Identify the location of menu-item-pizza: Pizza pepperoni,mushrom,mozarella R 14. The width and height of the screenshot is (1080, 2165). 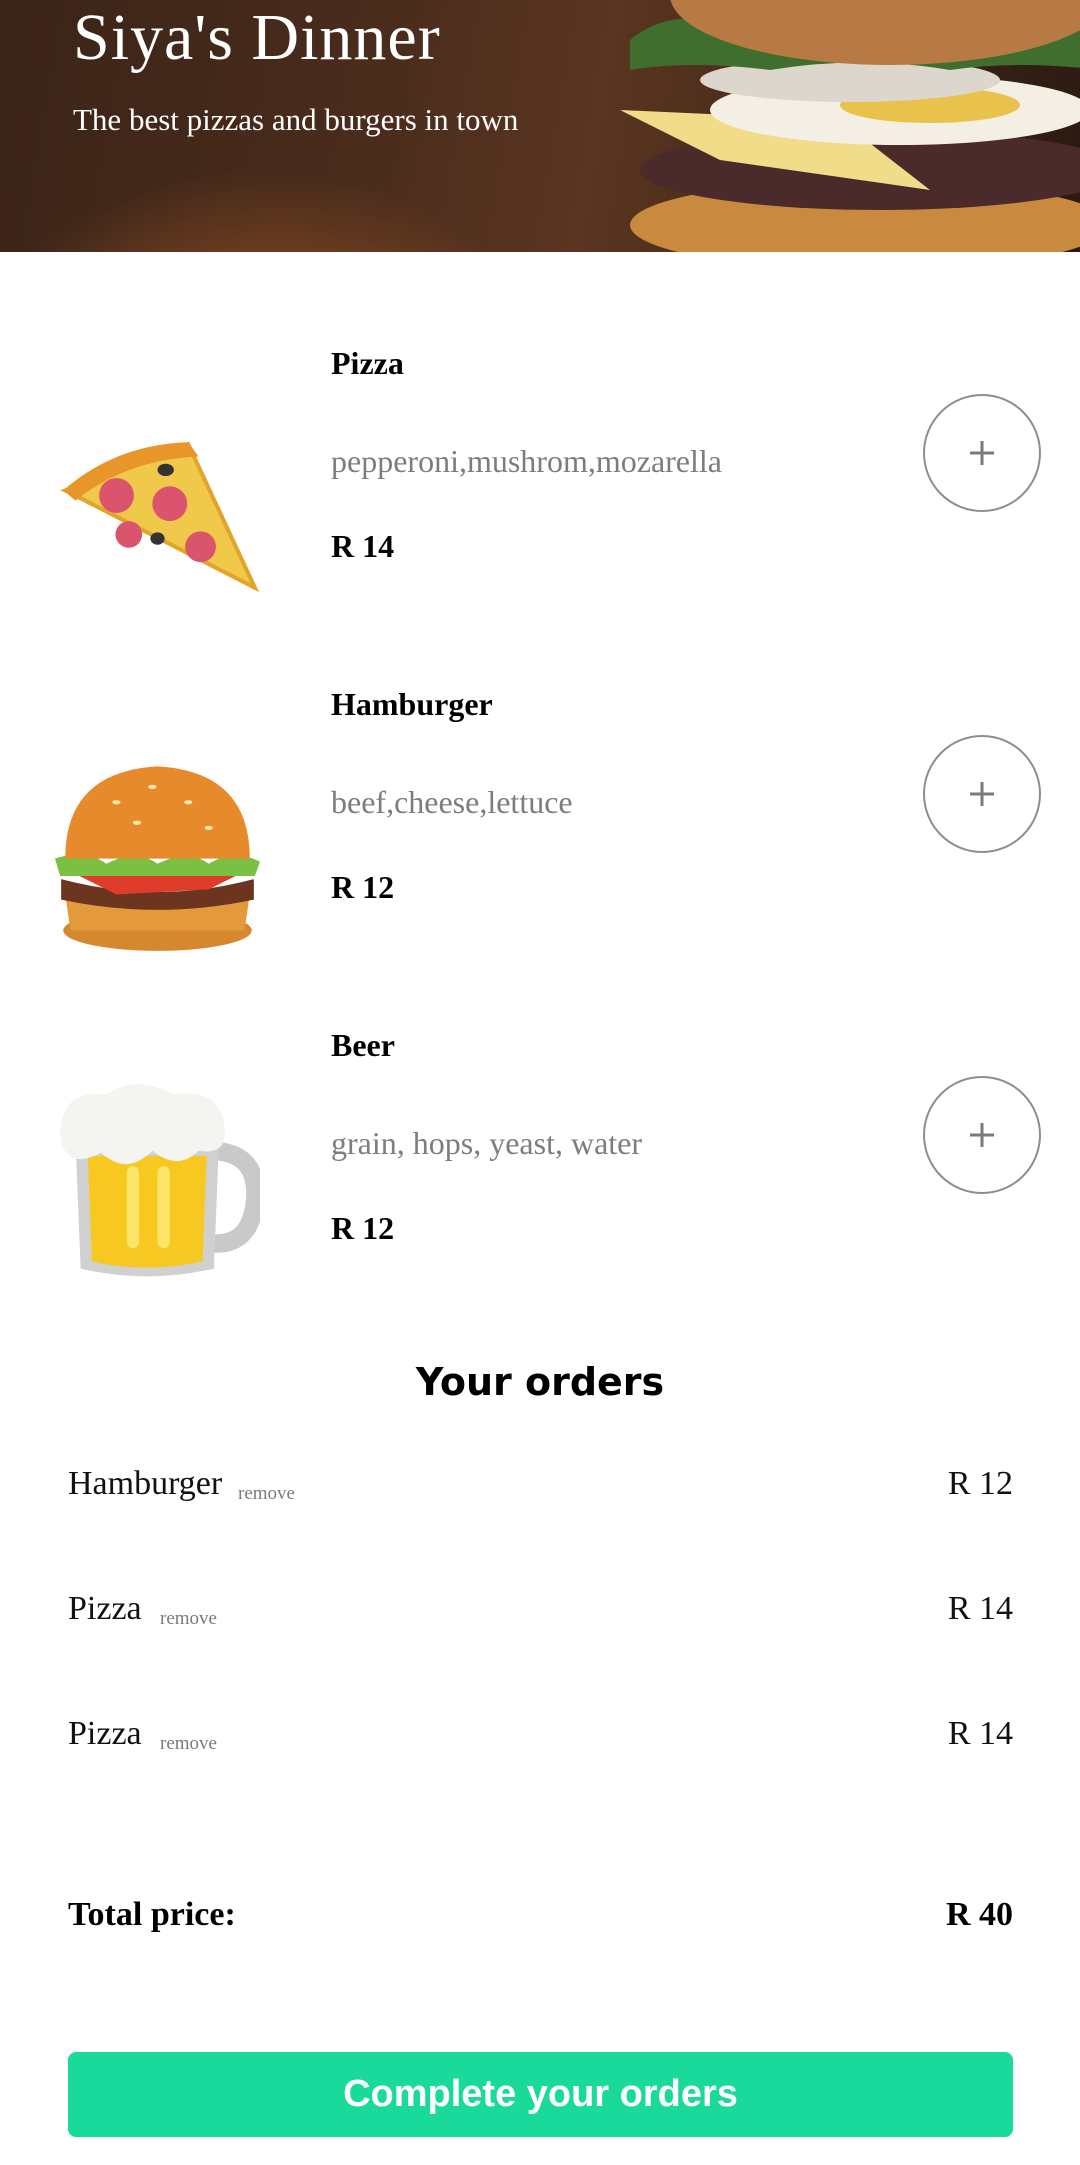
(540, 495).